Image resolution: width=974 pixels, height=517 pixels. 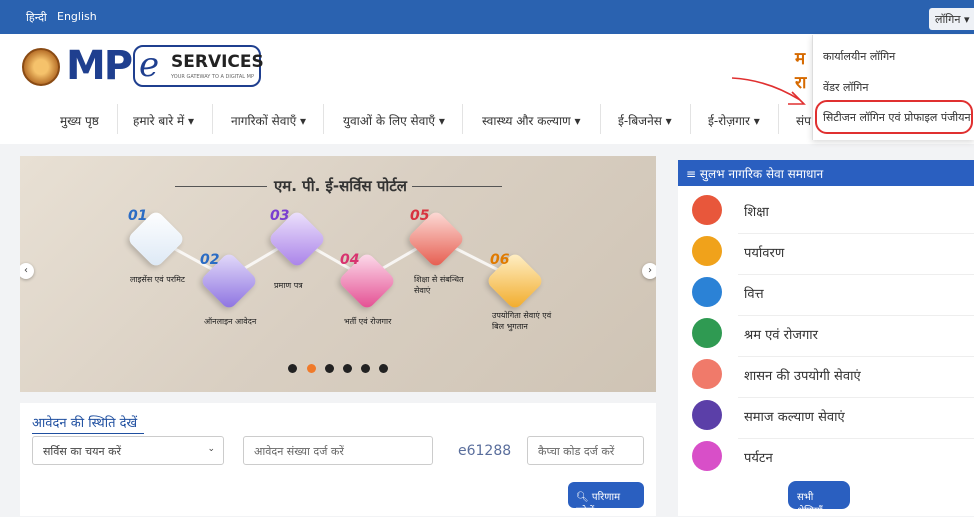 I want to click on finance-icon, so click(x=707, y=292).